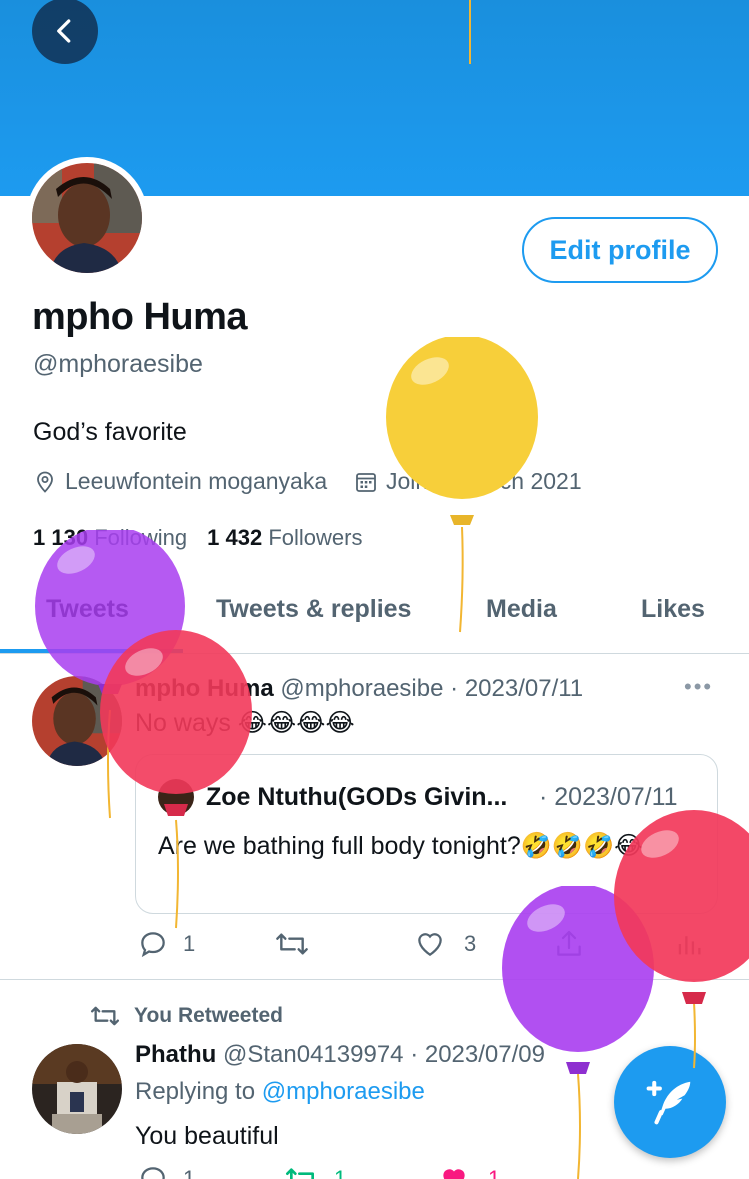 The width and height of the screenshot is (749, 1179). I want to click on share-action, so click(569, 944).